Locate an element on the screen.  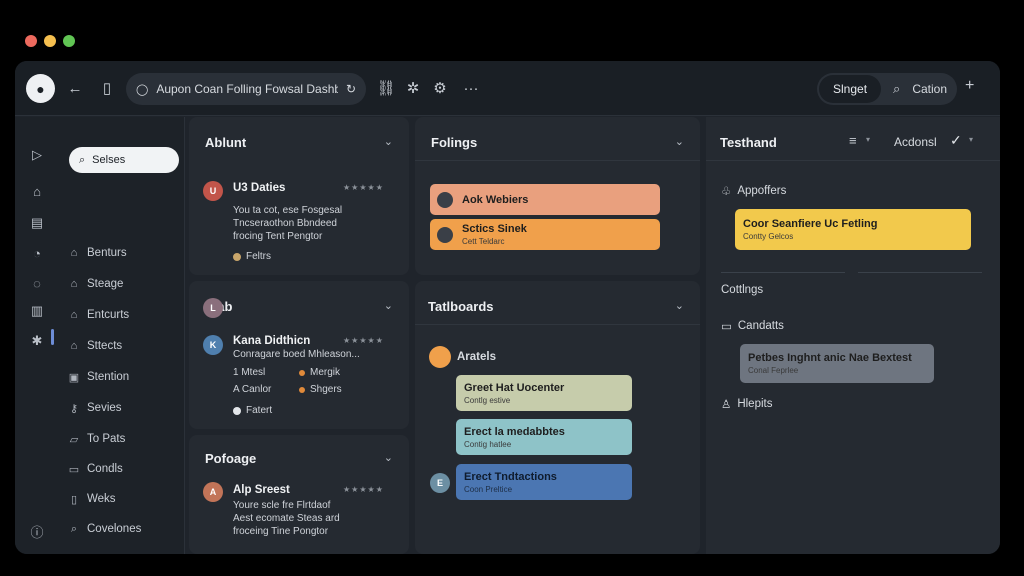
sidebar-search: ⌕ Selses is located at coordinates (124, 160).